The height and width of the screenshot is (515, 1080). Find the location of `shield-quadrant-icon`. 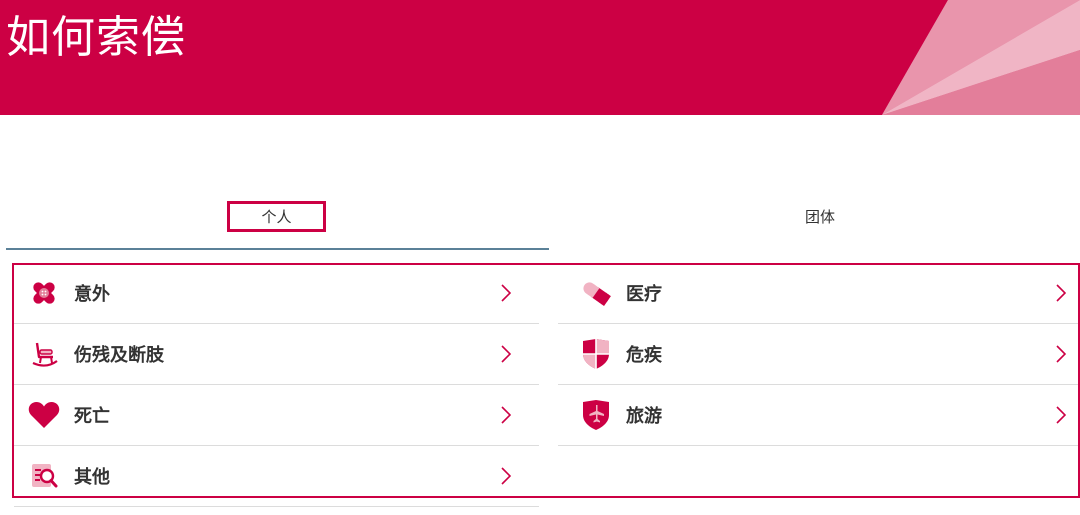

shield-quadrant-icon is located at coordinates (596, 354).